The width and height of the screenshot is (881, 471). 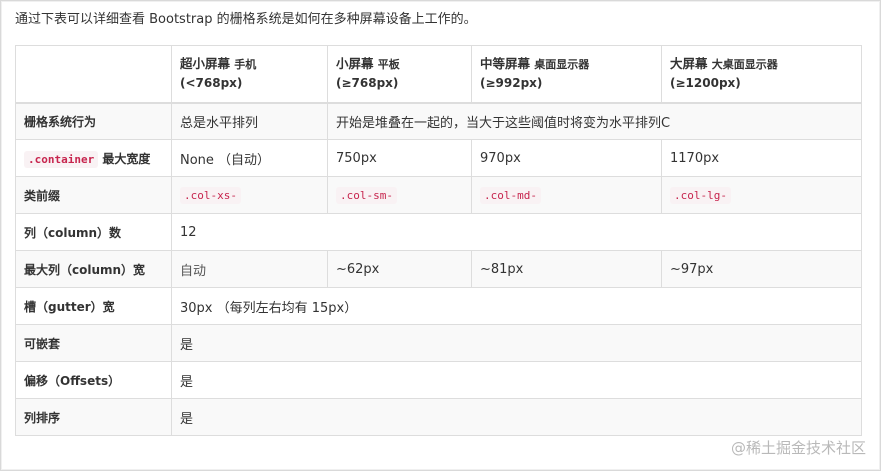 What do you see at coordinates (93, 195) in the screenshot?
I see `row-label: 类前缀` at bounding box center [93, 195].